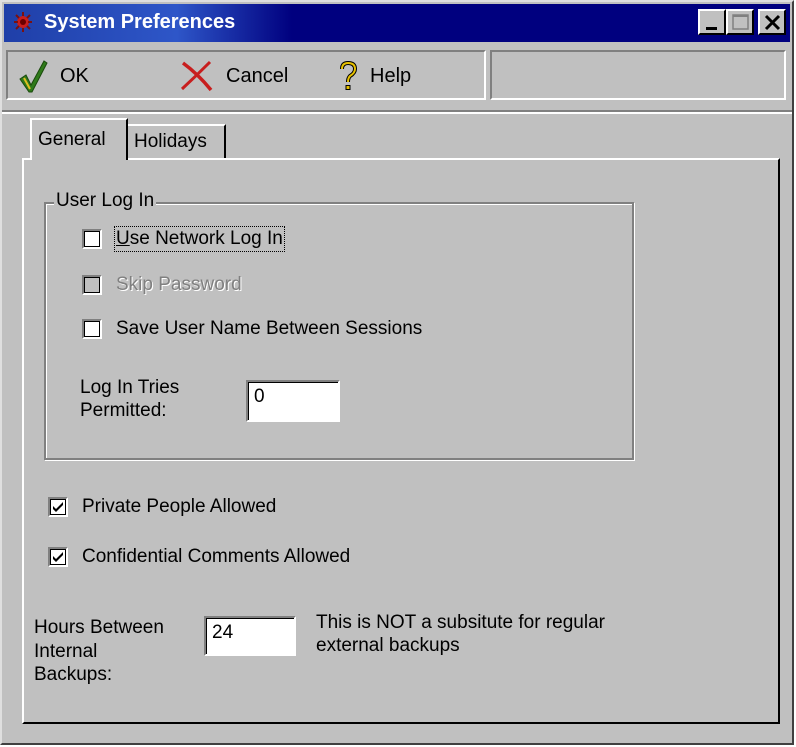 The image size is (796, 747). I want to click on confidential-comments-label: Confidential Comments Allowed, so click(216, 556).